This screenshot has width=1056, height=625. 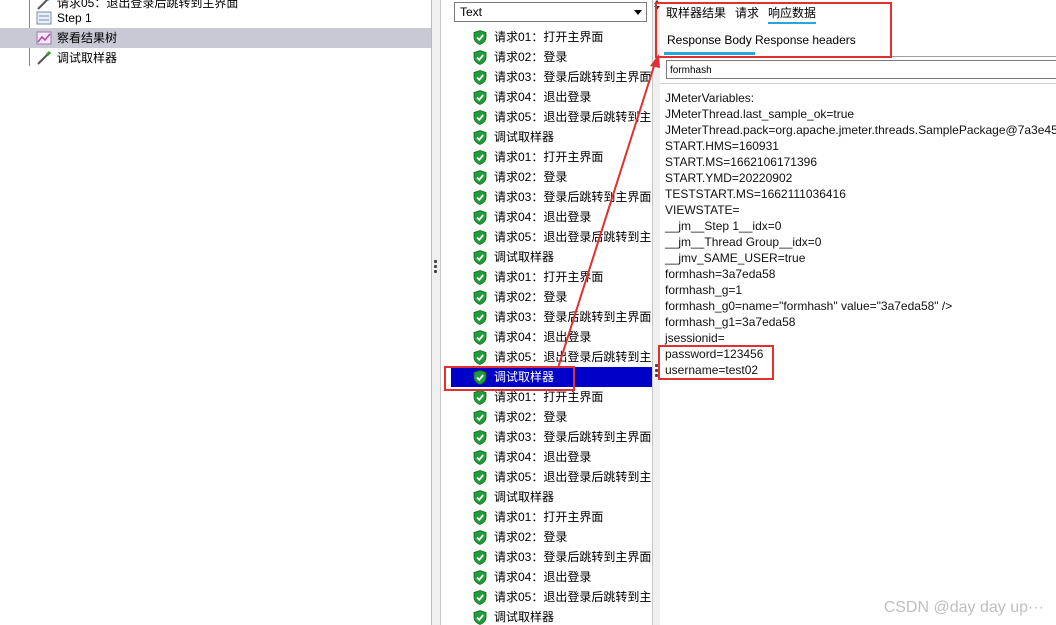 I want to click on response-line: START.YMD=20220902, so click(x=729, y=178).